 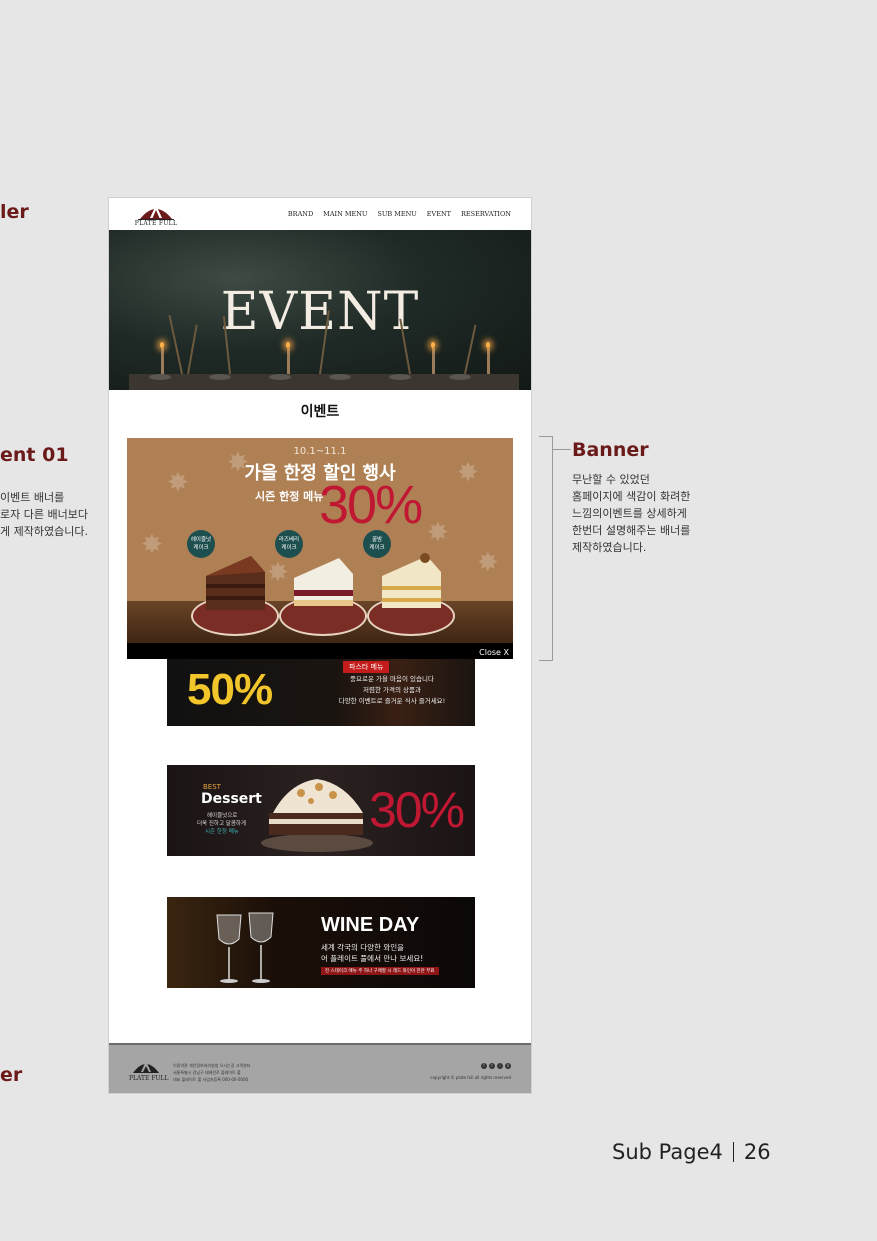 I want to click on footer-address: 대표 플레이트 풀 사업자등록 000-00-0000, so click(x=211, y=1079).